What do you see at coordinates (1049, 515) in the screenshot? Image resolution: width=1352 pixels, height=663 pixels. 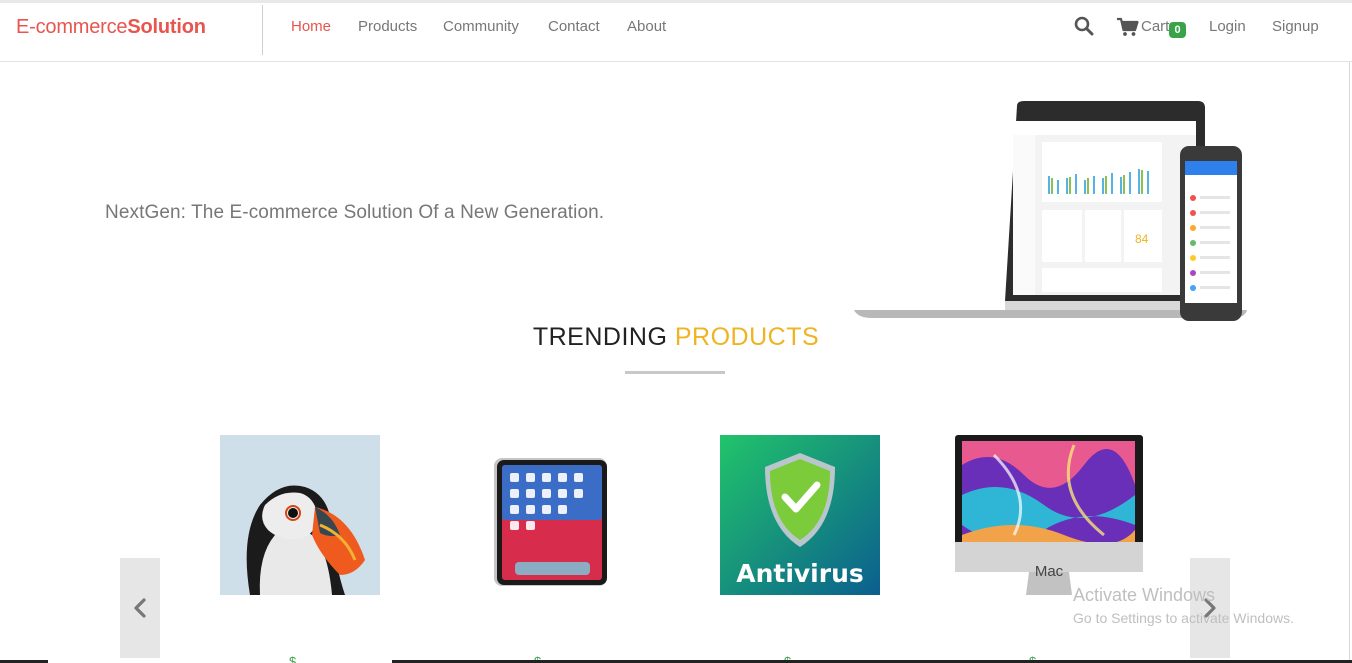 I see `product-image-imac: Mac` at bounding box center [1049, 515].